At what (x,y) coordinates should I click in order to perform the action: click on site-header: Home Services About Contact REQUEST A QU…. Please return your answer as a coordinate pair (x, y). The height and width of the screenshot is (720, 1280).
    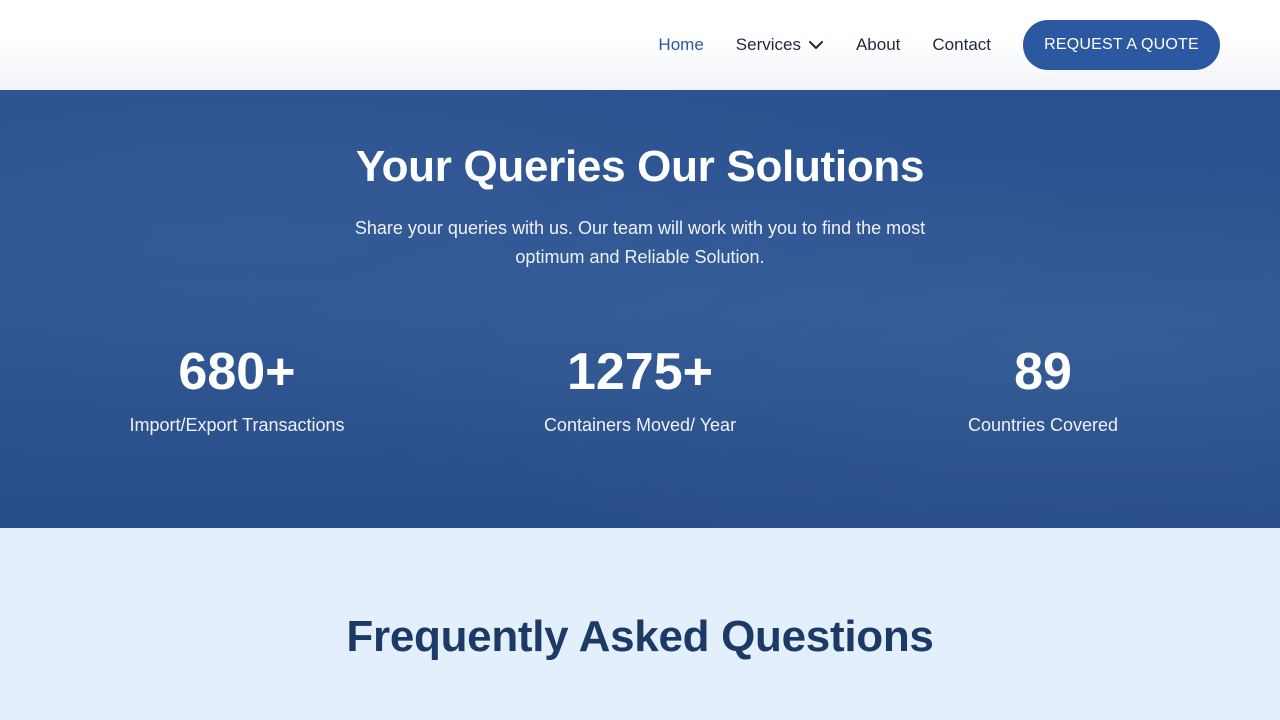
    Looking at the image, I should click on (640, 45).